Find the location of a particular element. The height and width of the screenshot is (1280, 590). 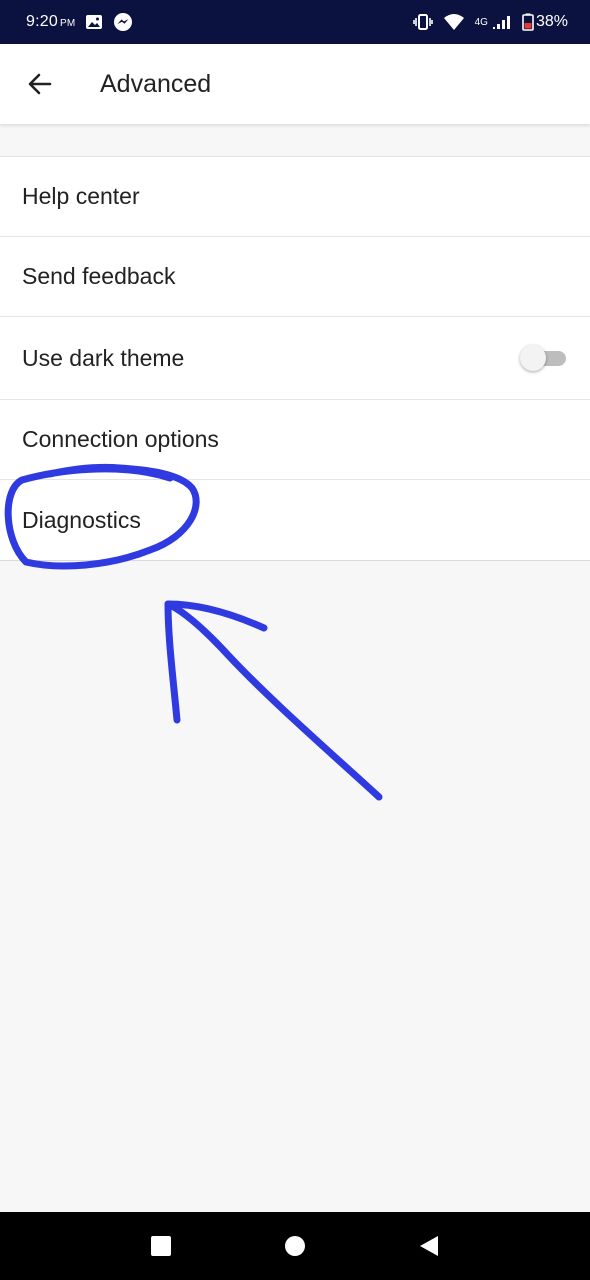

toggle-thumb is located at coordinates (533, 358).